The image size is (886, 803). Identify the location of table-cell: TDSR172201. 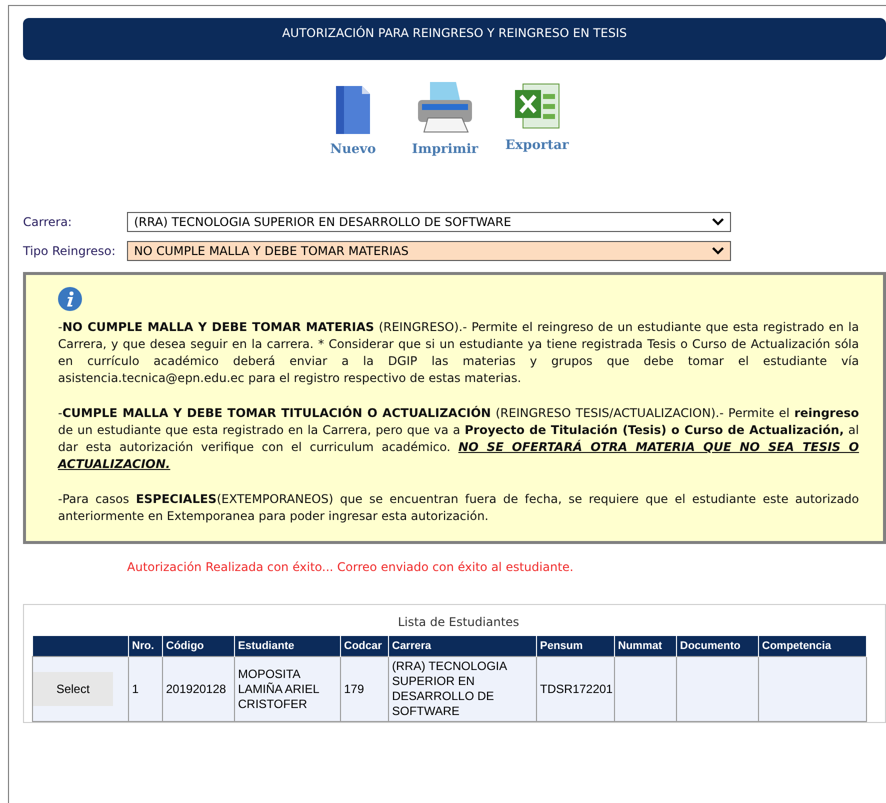
(575, 689).